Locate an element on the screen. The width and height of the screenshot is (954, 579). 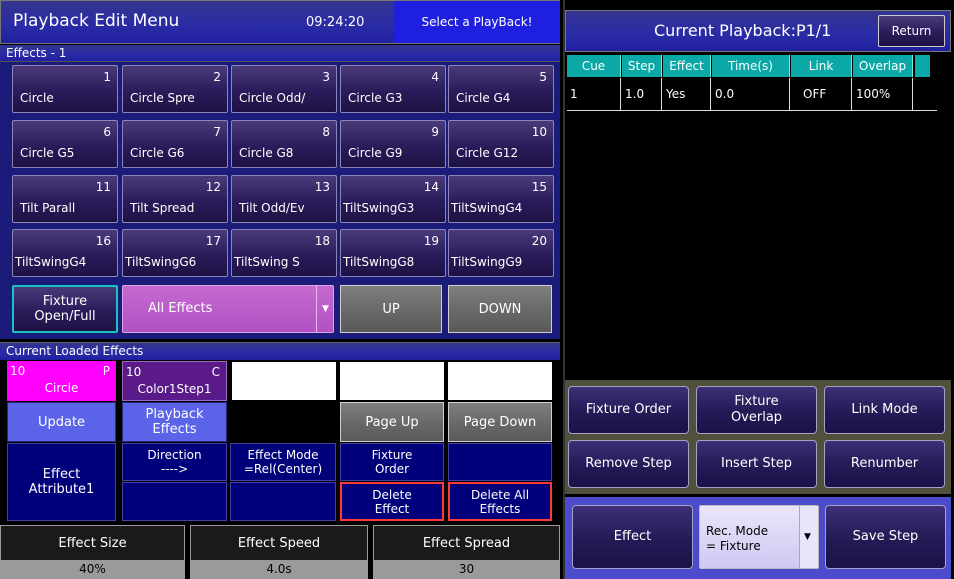
effect-button-1: 1 Circle is located at coordinates (65, 89).